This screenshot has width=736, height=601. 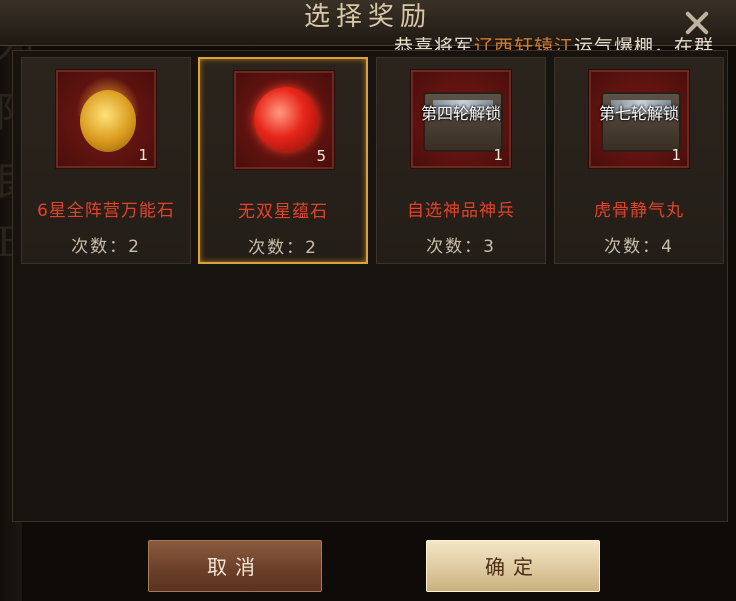 What do you see at coordinates (638, 113) in the screenshot?
I see `lock-label: 第七轮解锁` at bounding box center [638, 113].